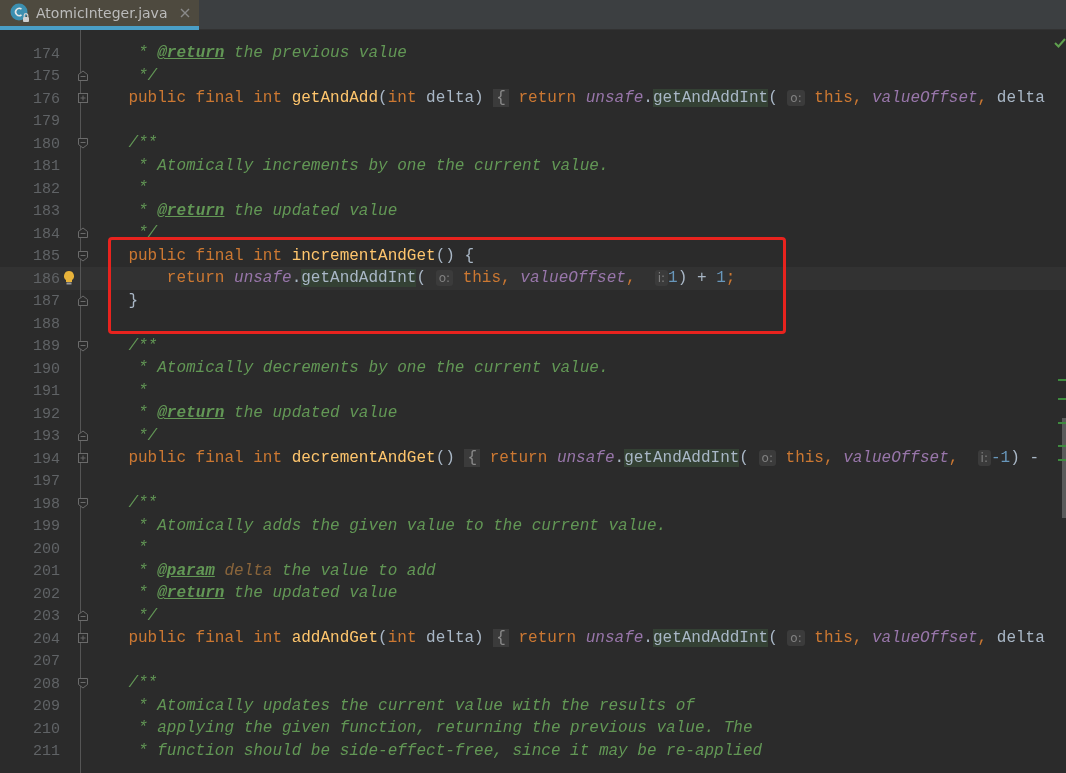  Describe the element at coordinates (46, 212) in the screenshot. I see `line-number: 183` at that location.